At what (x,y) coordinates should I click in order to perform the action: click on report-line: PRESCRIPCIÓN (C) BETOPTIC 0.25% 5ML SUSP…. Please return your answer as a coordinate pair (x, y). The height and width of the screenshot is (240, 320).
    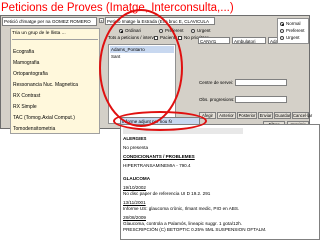
    Looking at the image, I should click on (195, 229).